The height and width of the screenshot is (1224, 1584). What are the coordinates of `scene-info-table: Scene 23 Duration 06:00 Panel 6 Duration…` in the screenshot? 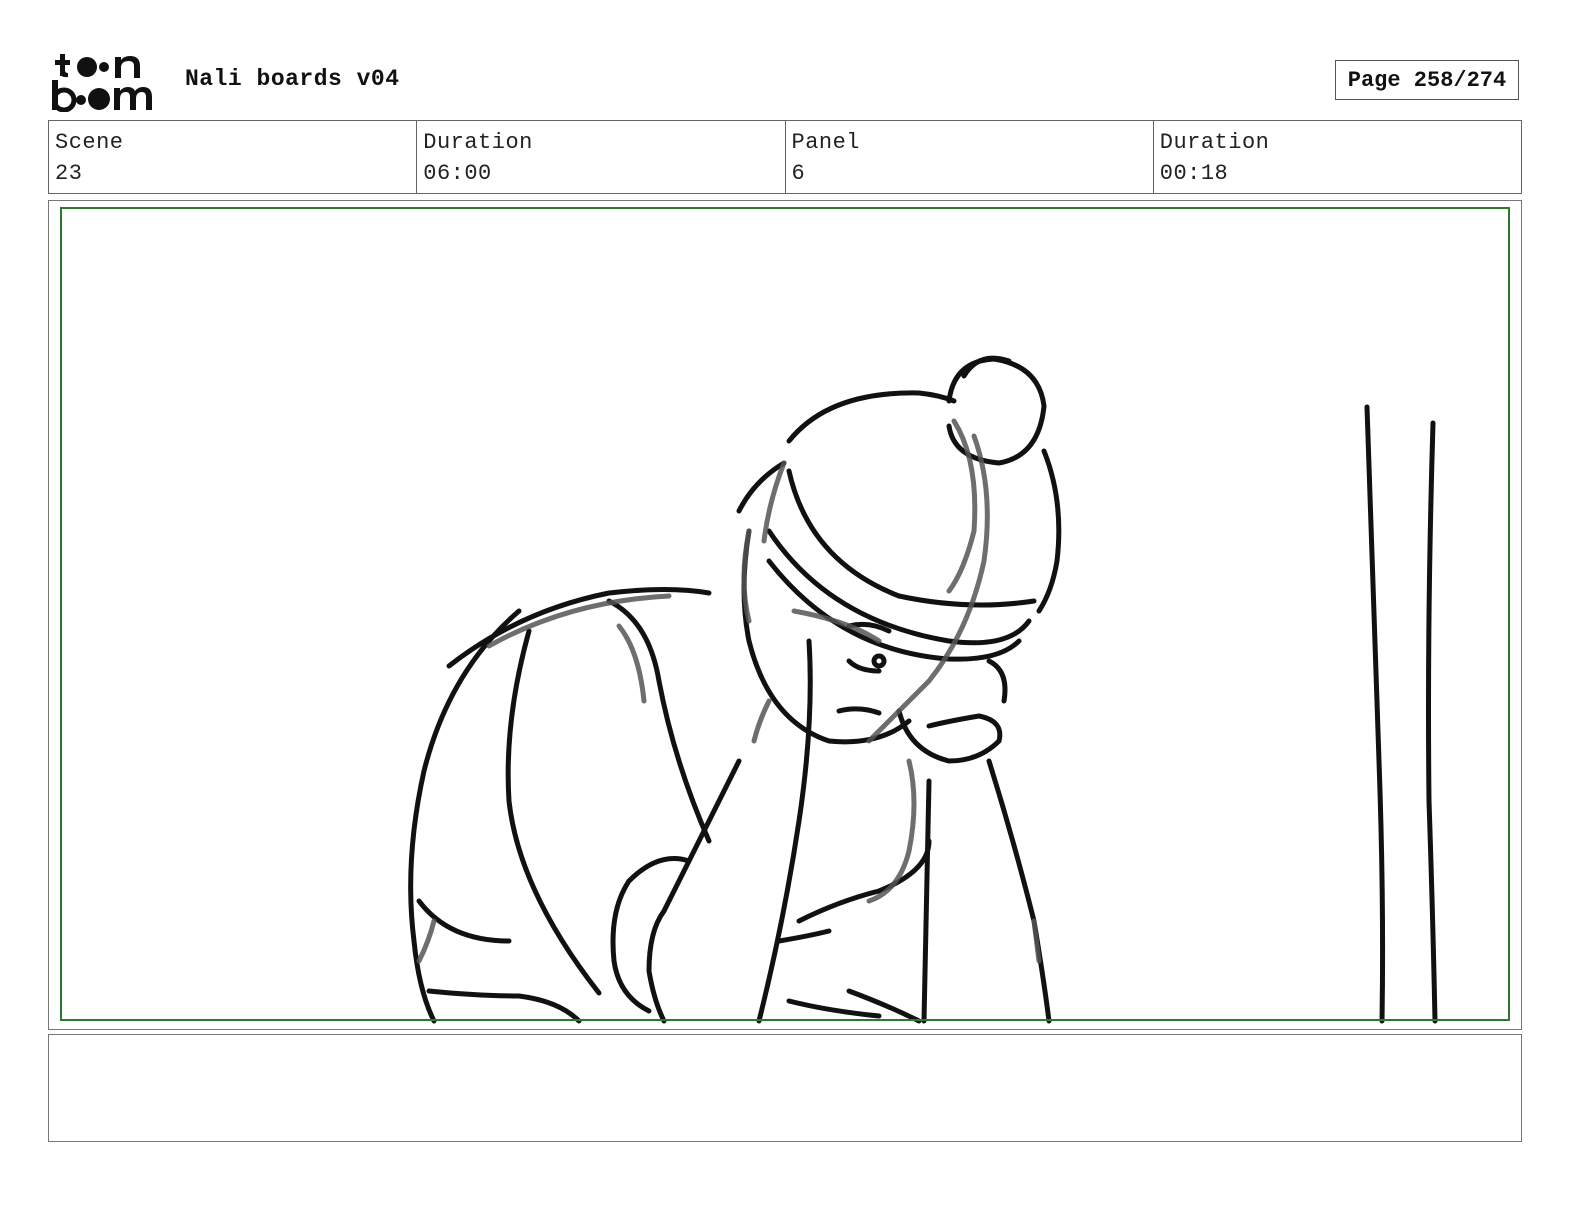 It's located at (785, 157).